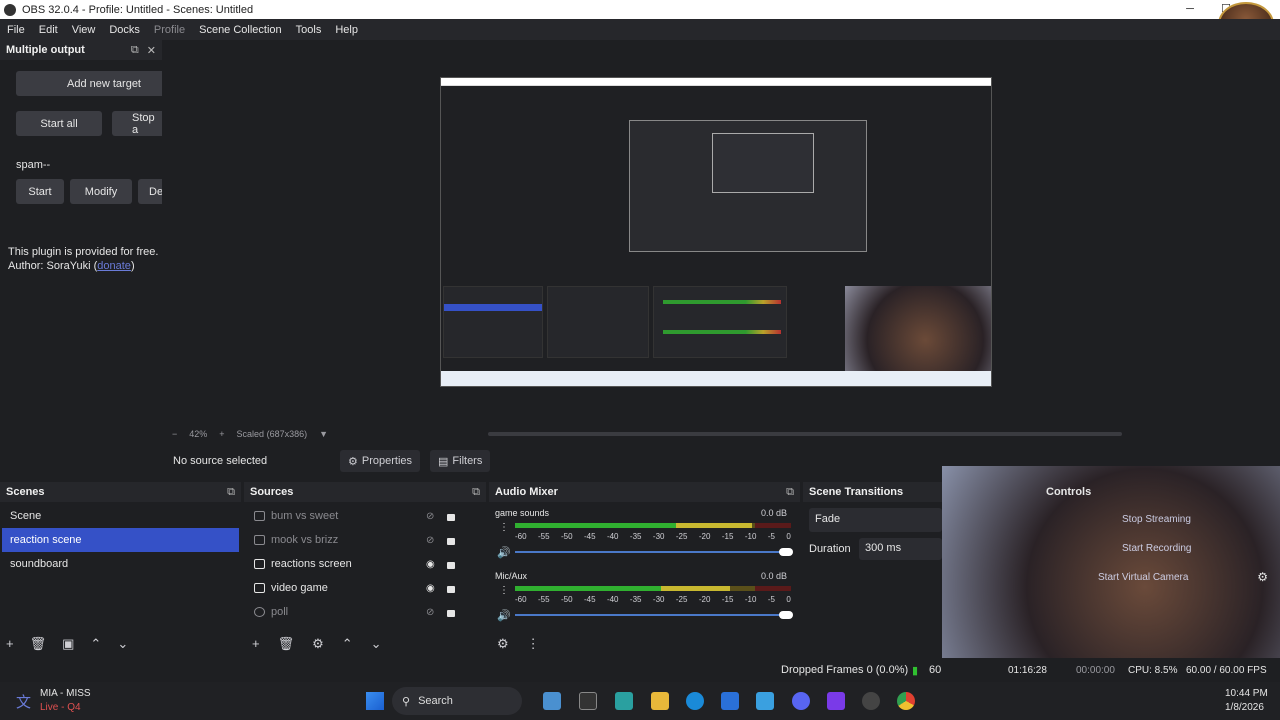 This screenshot has width=1280, height=720. I want to click on close-dock-icon: ✕, so click(151, 50).